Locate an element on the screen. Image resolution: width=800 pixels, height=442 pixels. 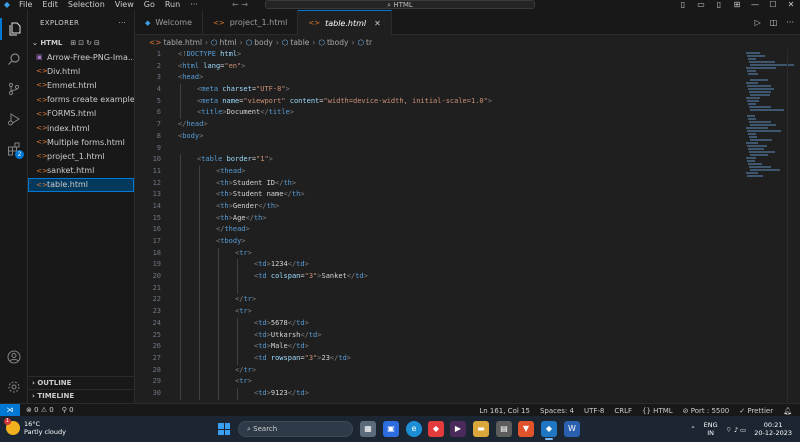
code-line: <td>5678</td> is located at coordinates (458, 323).